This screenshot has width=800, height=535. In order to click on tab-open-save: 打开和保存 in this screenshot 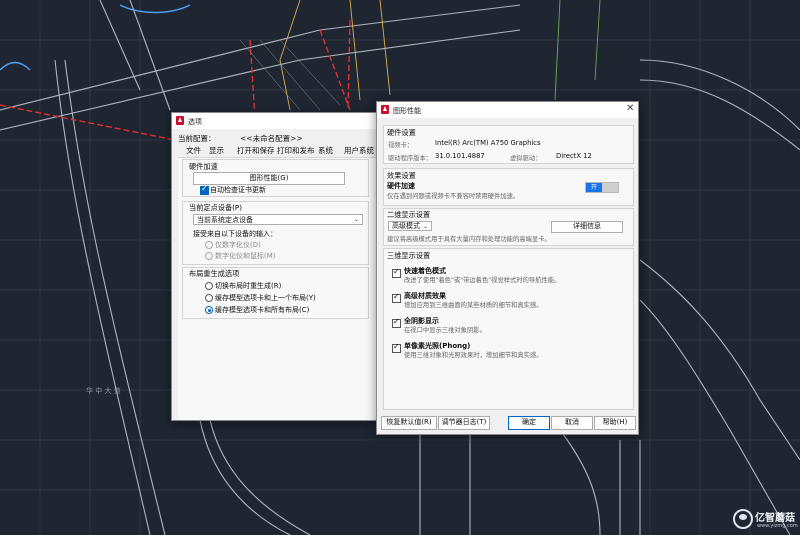, I will do `click(256, 150)`.